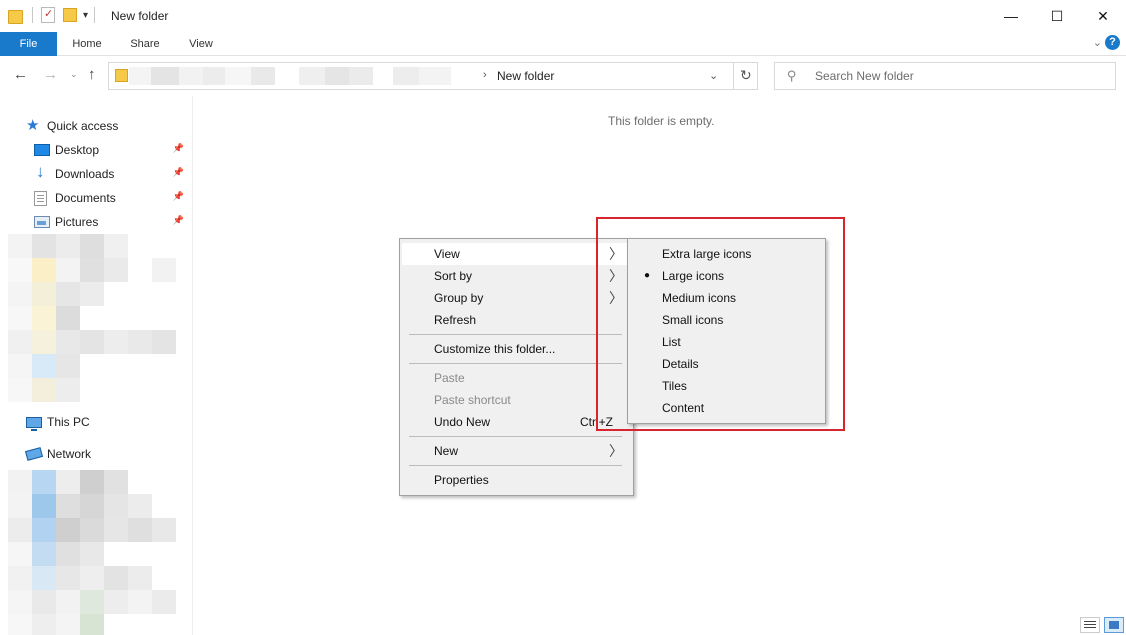  What do you see at coordinates (693, 320) in the screenshot?
I see `menu-item-label: Small icons` at bounding box center [693, 320].